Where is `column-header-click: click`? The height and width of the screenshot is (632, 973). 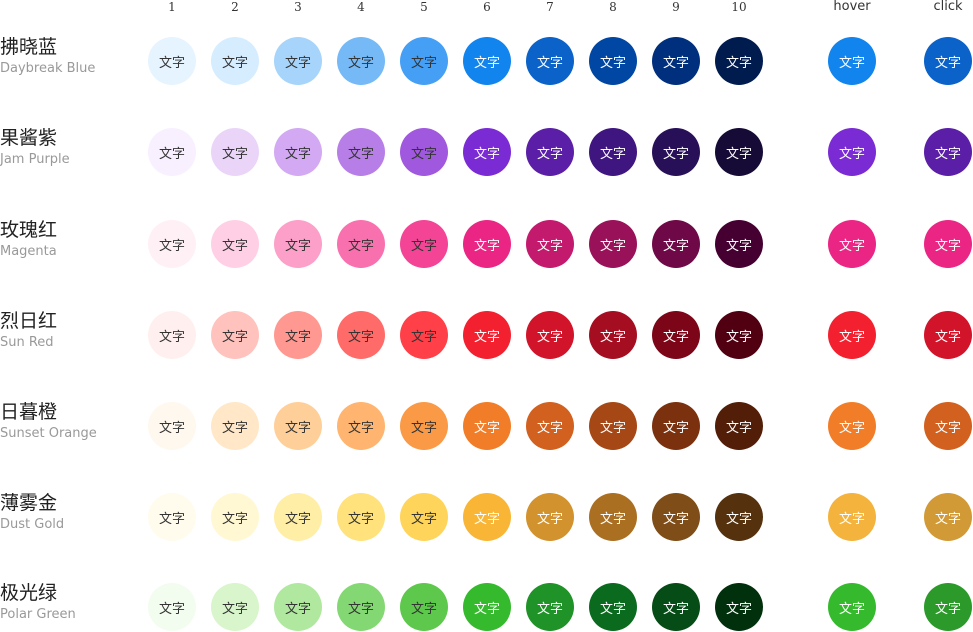
column-header-click: click is located at coordinates (948, 7).